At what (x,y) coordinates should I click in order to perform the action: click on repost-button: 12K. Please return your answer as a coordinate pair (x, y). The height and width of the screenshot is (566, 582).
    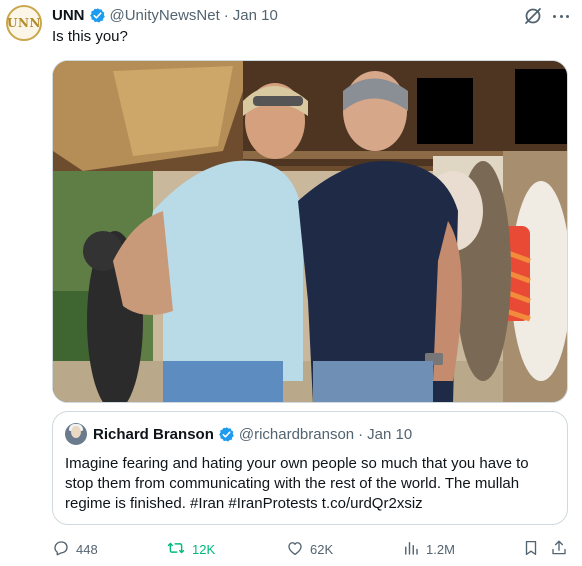
    Looking at the image, I should click on (190, 549).